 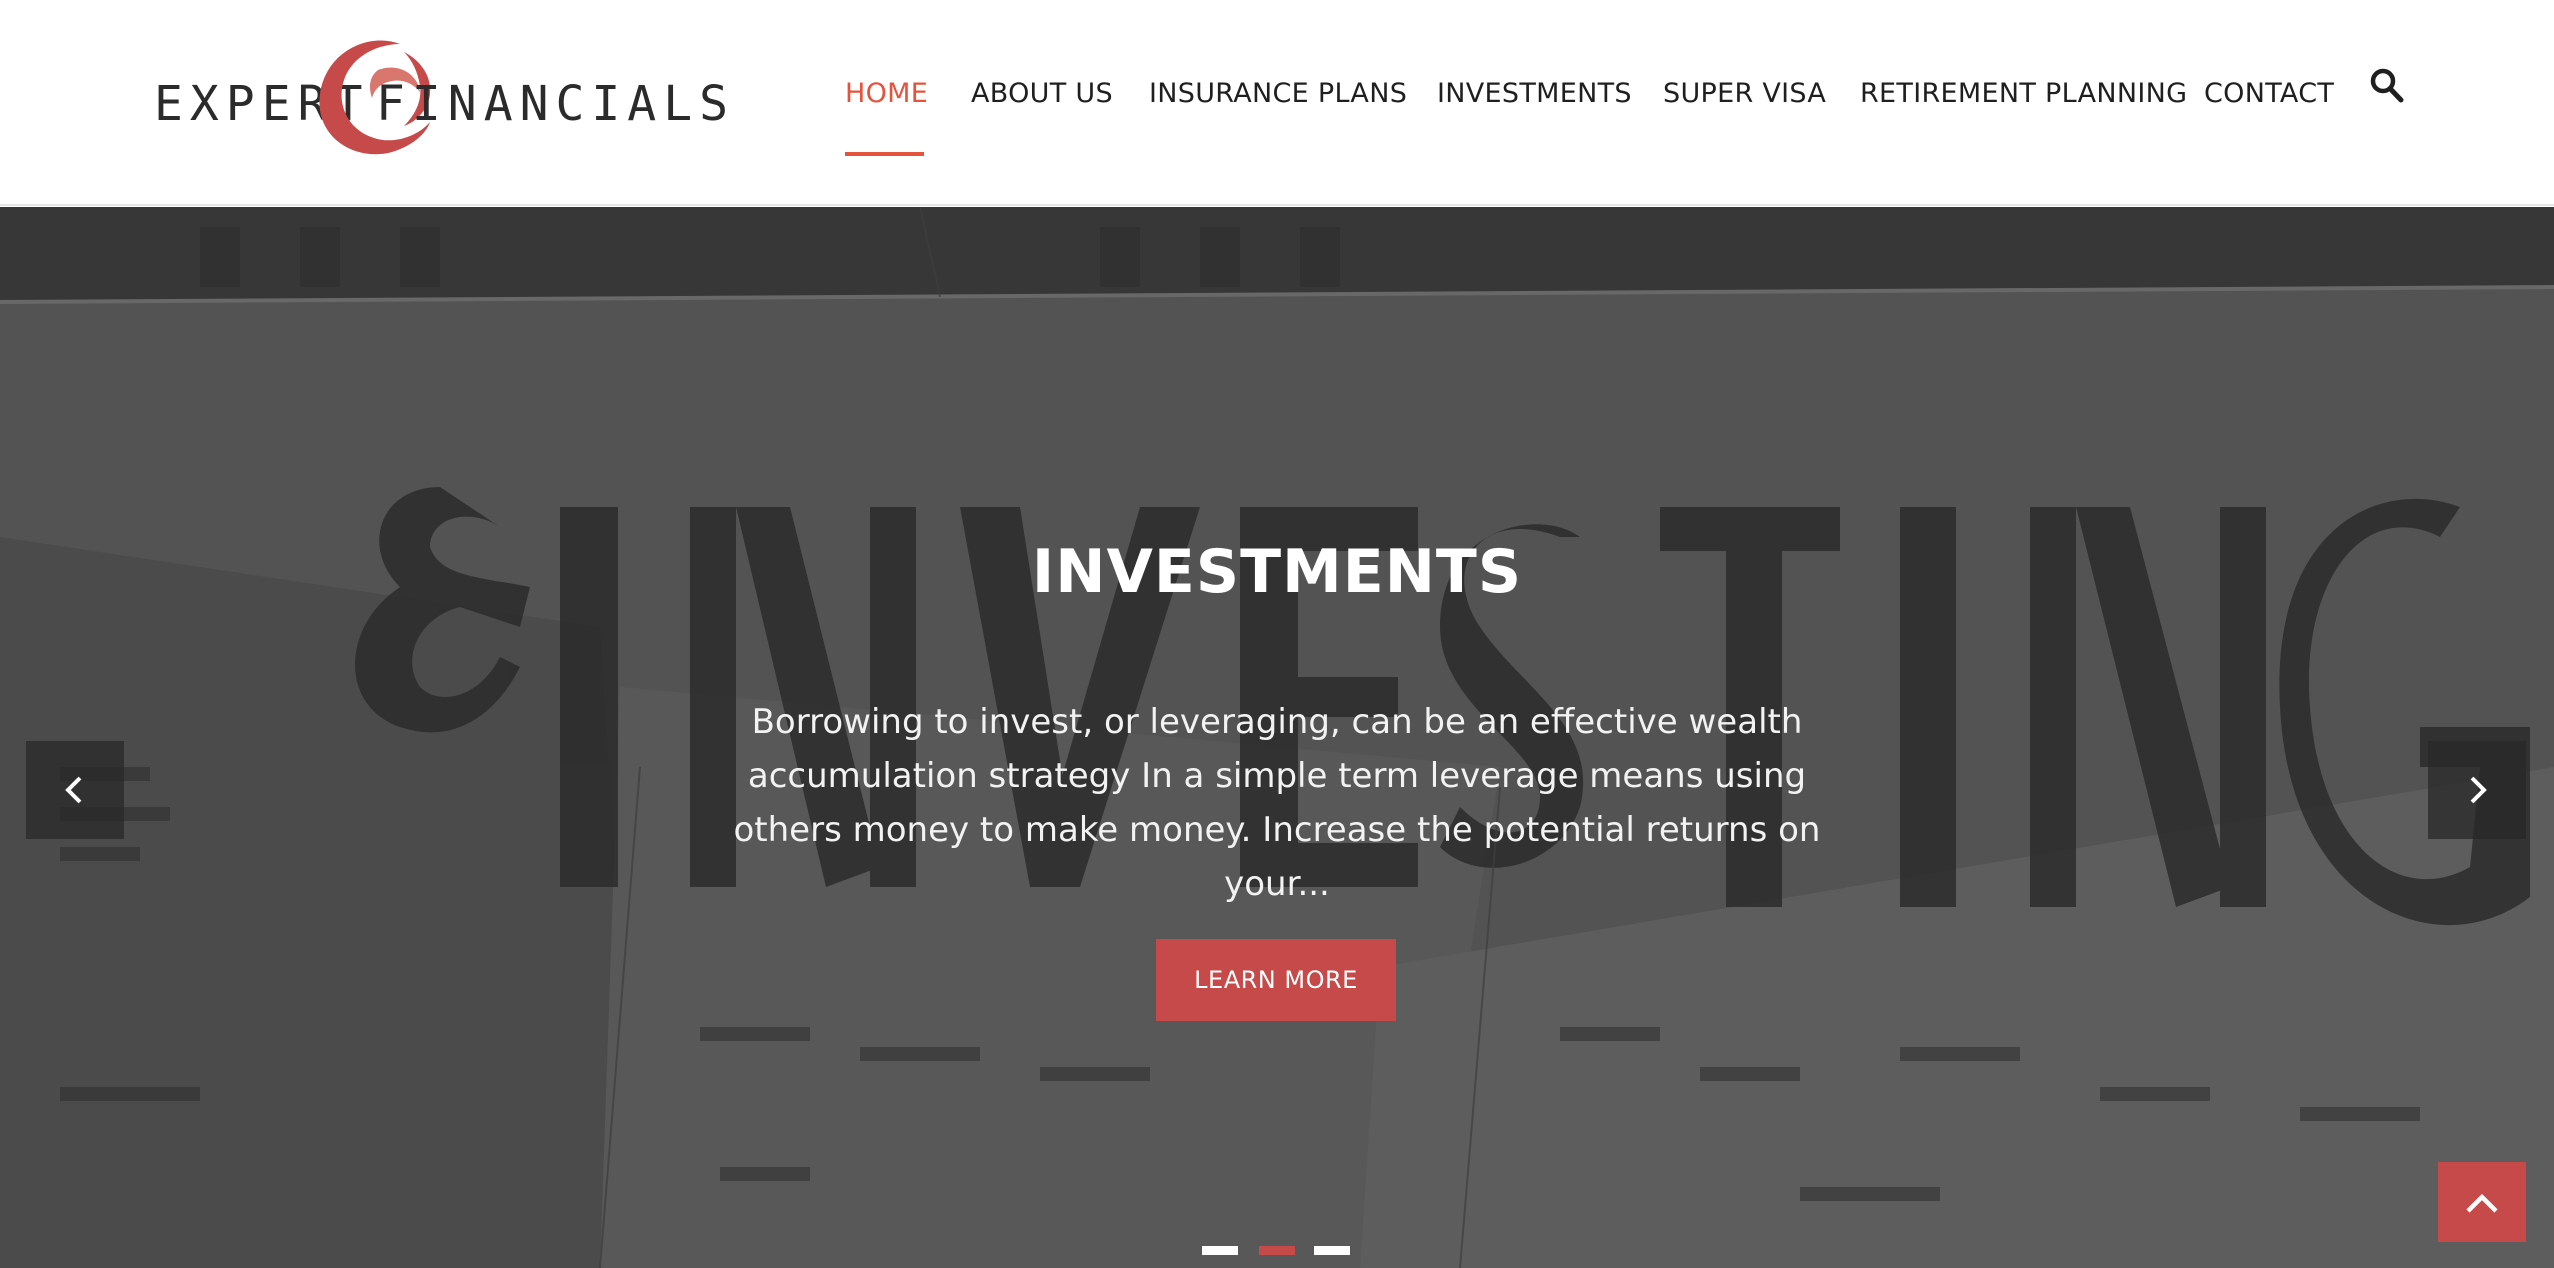 I want to click on search-icon, so click(x=2387, y=85).